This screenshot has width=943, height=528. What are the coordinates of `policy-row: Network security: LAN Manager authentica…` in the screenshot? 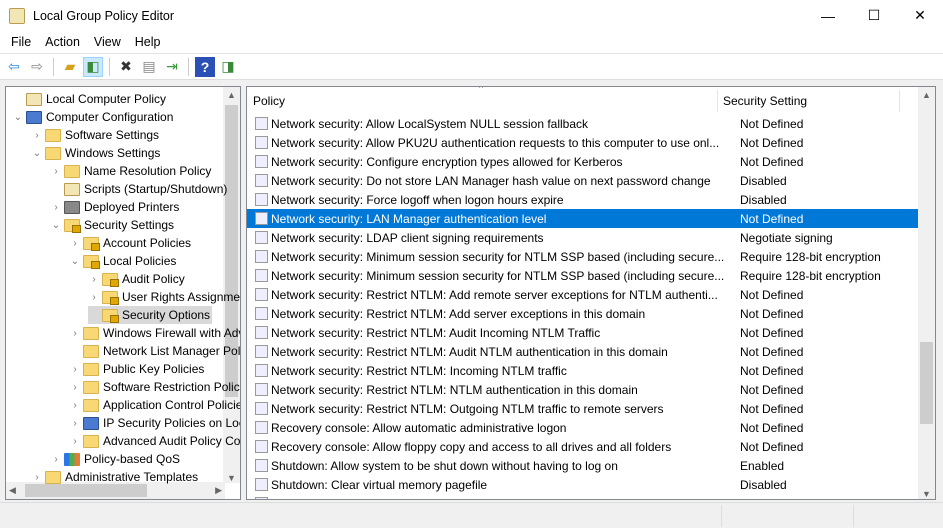 It's located at (583, 218).